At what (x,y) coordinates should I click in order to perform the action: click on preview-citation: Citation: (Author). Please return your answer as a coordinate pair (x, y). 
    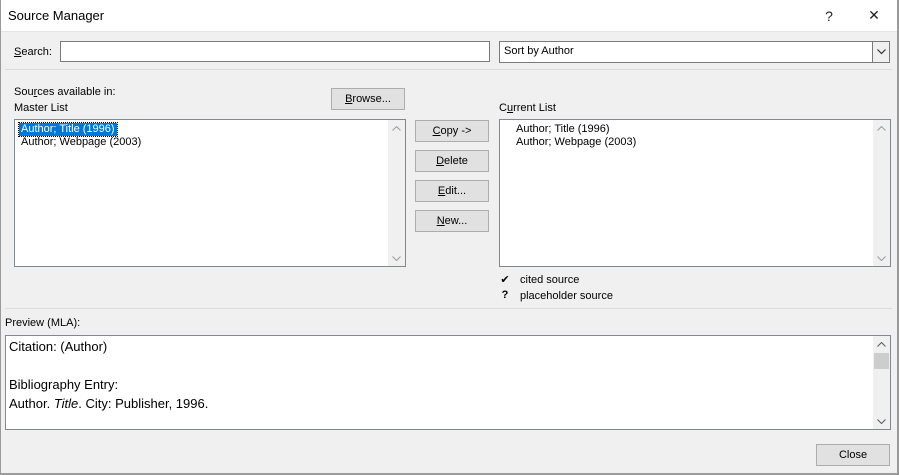
    Looking at the image, I should click on (58, 346).